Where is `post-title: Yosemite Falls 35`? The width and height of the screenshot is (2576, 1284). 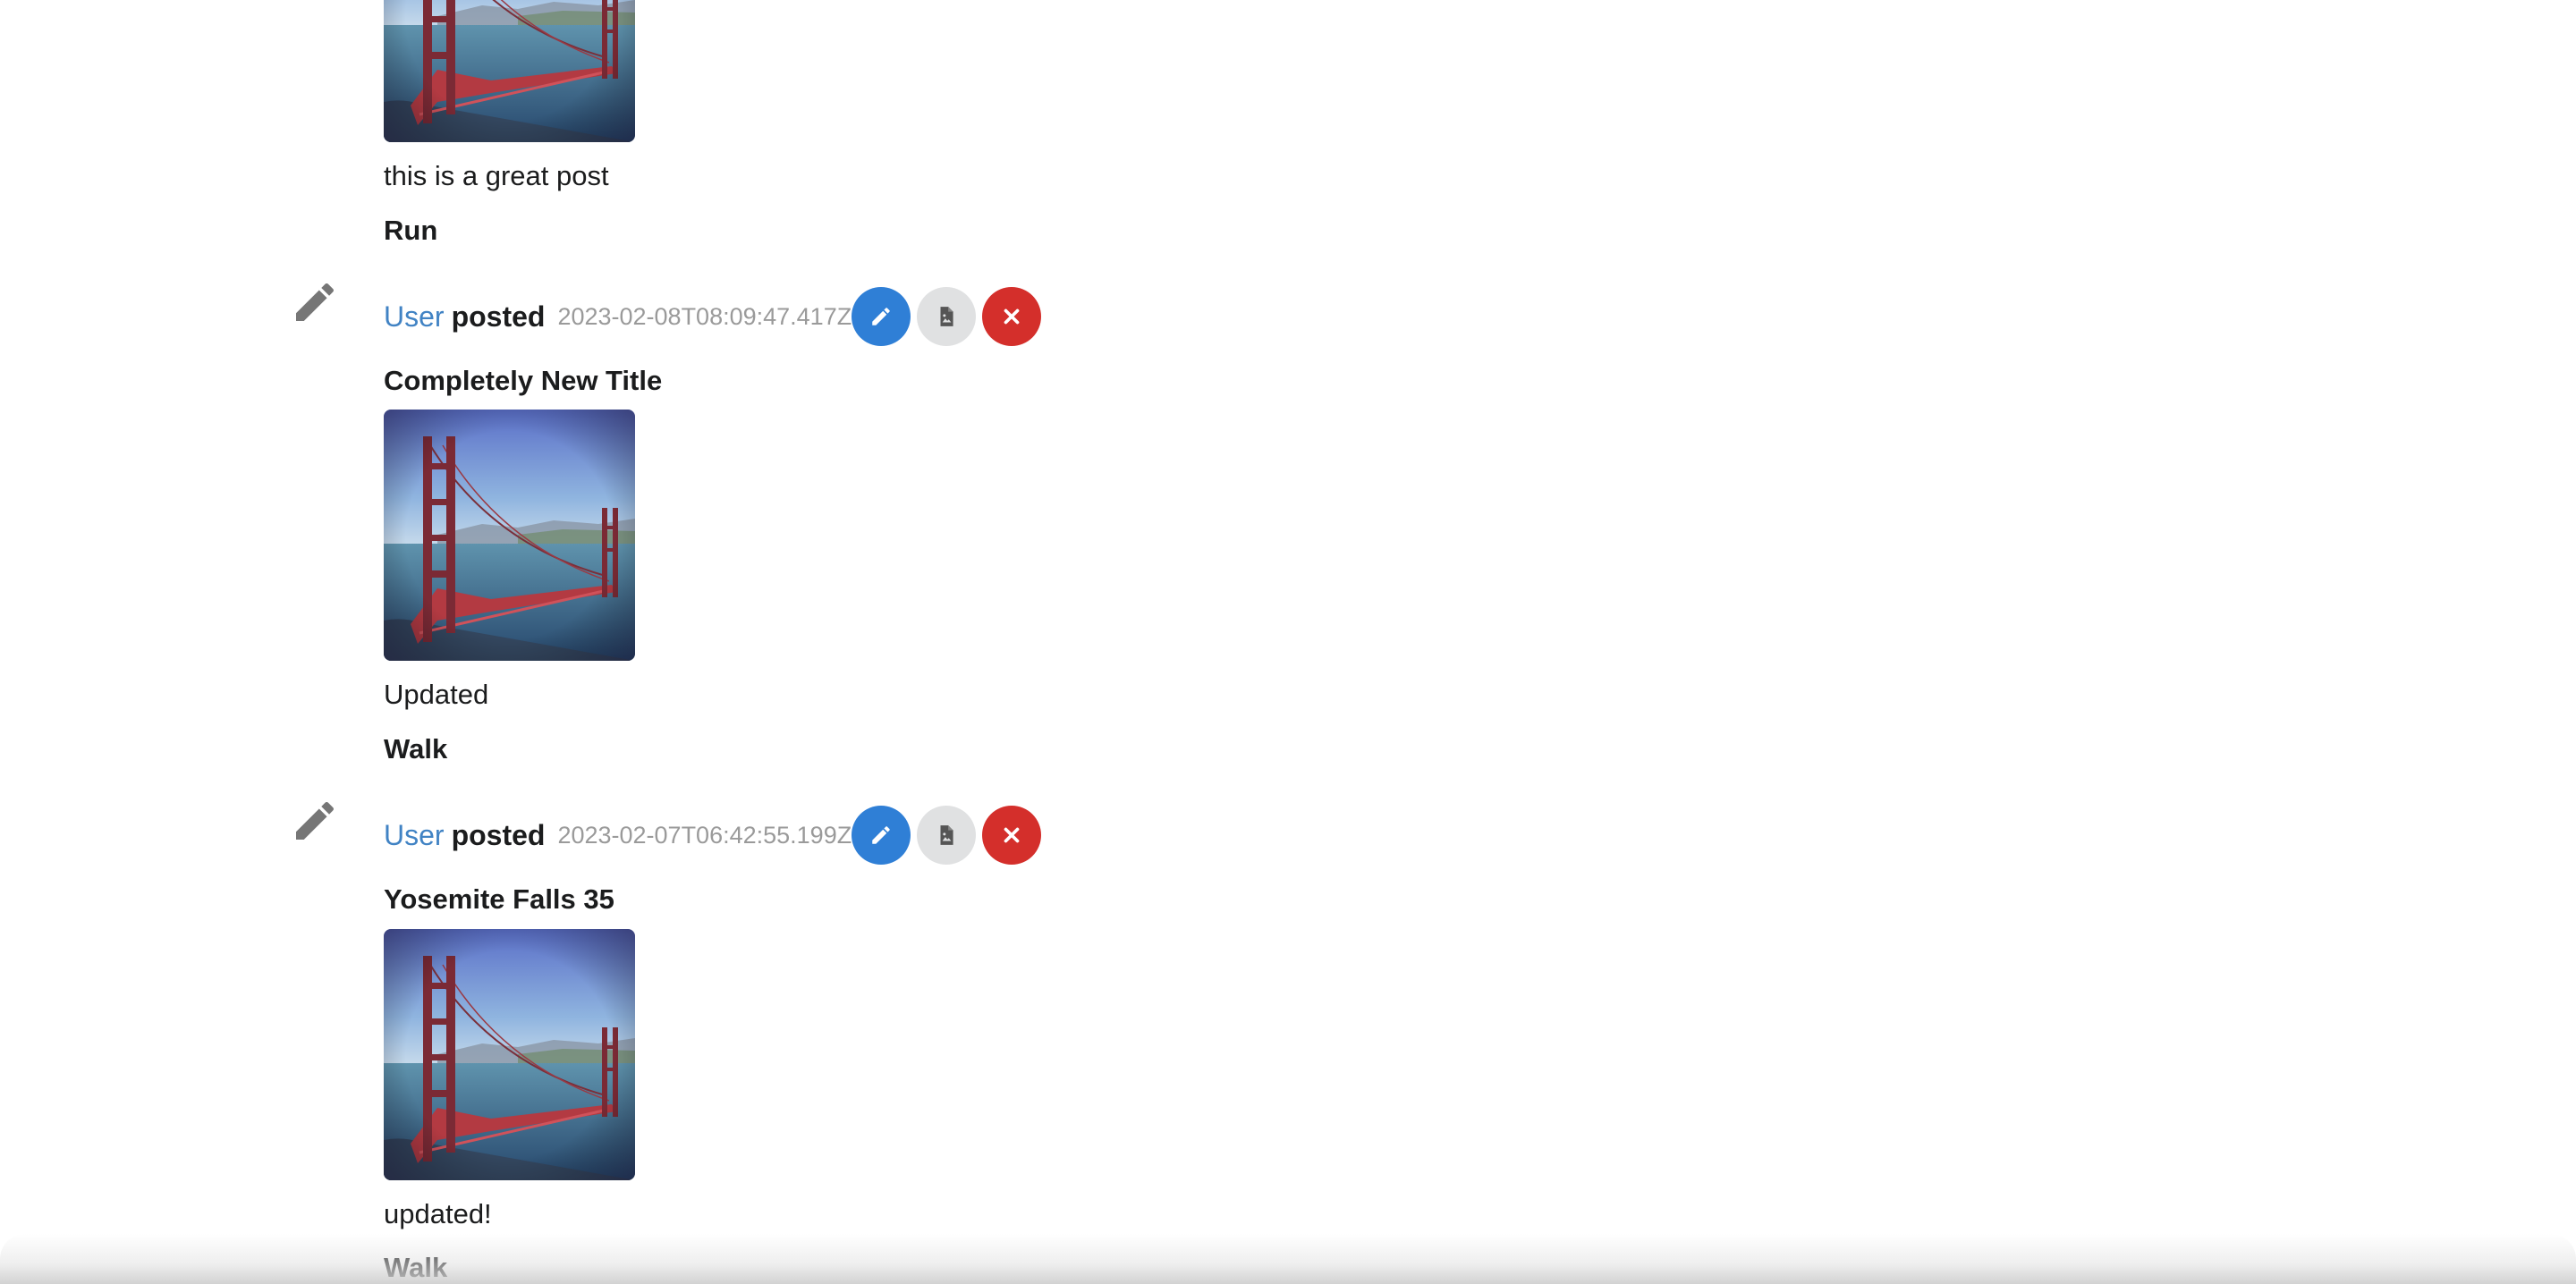 post-title: Yosemite Falls 35 is located at coordinates (499, 899).